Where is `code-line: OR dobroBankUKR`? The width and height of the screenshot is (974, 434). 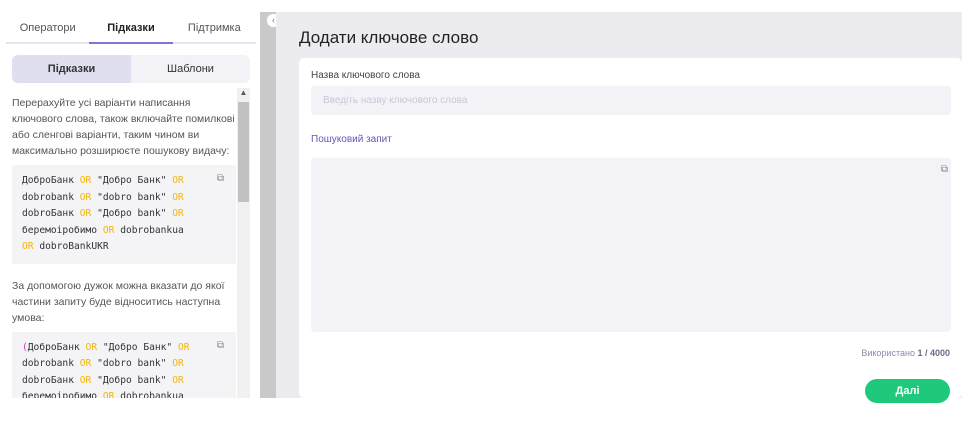 code-line: OR dobroBankUKR is located at coordinates (124, 247).